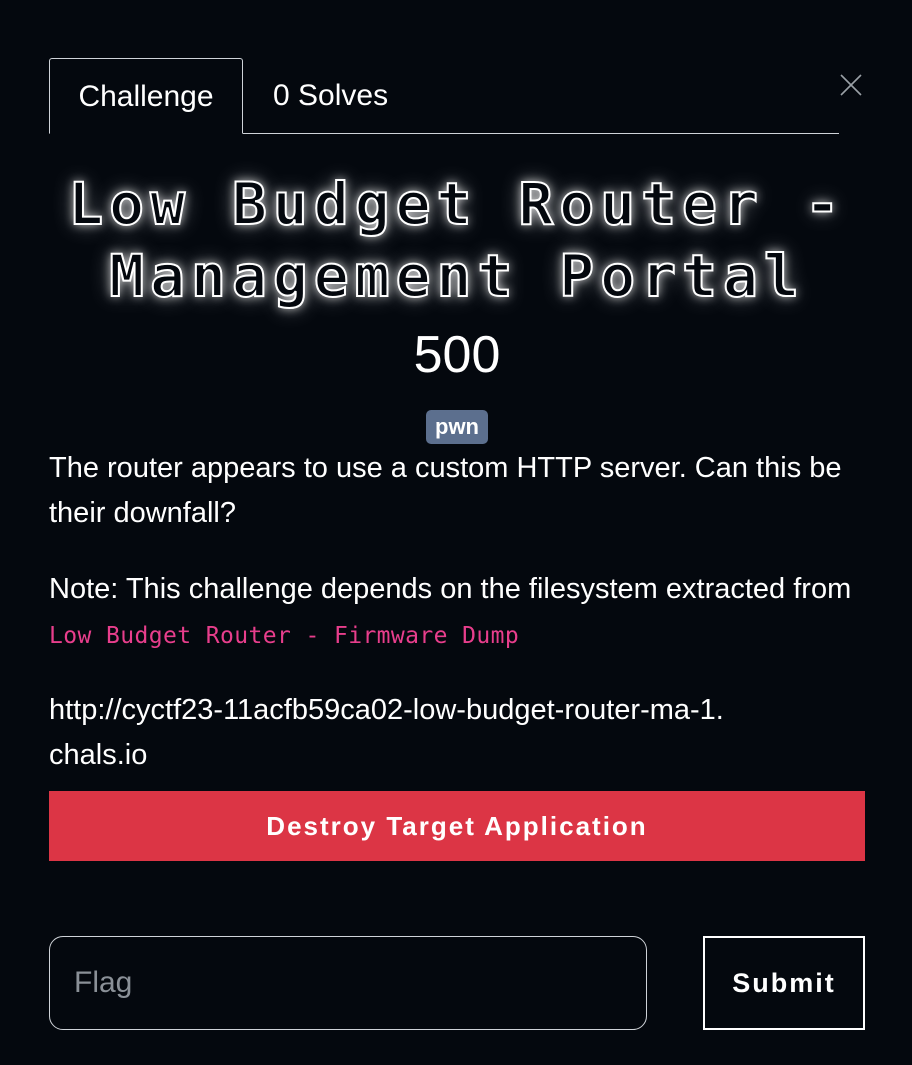 The width and height of the screenshot is (912, 1065). What do you see at coordinates (348, 983) in the screenshot?
I see `flag-input` at bounding box center [348, 983].